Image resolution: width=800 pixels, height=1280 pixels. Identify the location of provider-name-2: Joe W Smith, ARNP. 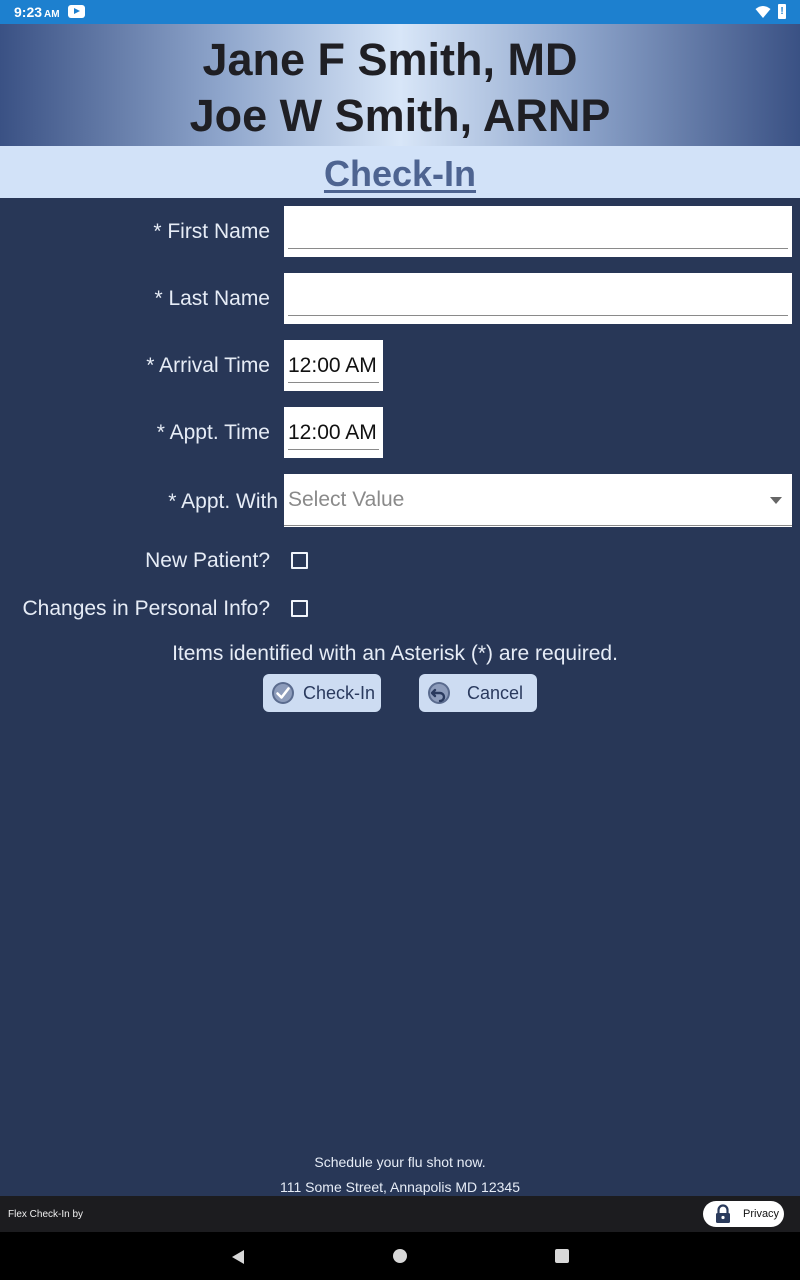
(400, 115).